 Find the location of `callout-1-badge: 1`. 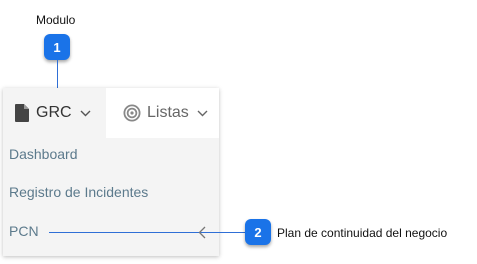

callout-1-badge: 1 is located at coordinates (57, 47).